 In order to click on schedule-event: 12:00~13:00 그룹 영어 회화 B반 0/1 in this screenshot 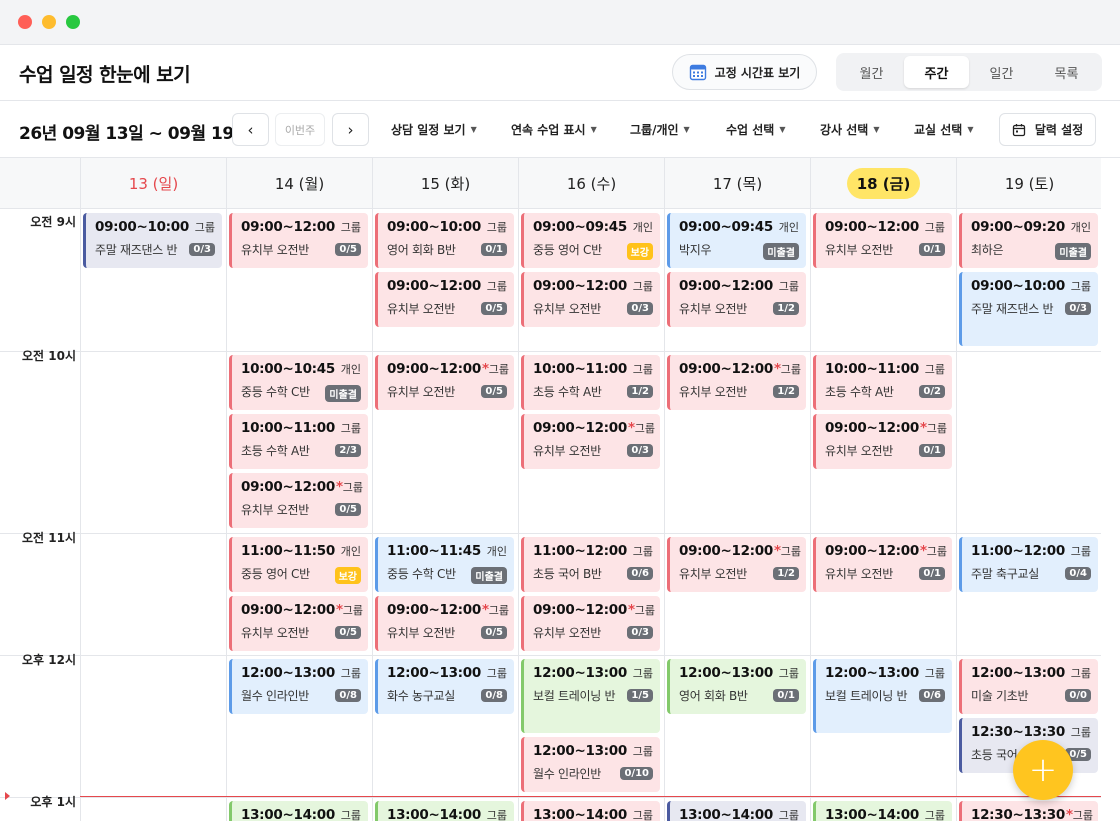, I will do `click(736, 686)`.